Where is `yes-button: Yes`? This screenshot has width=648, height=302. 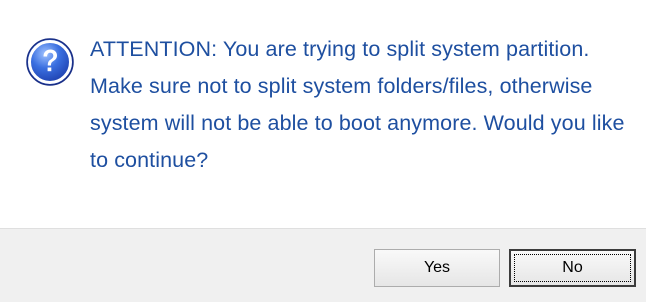
yes-button: Yes is located at coordinates (437, 268).